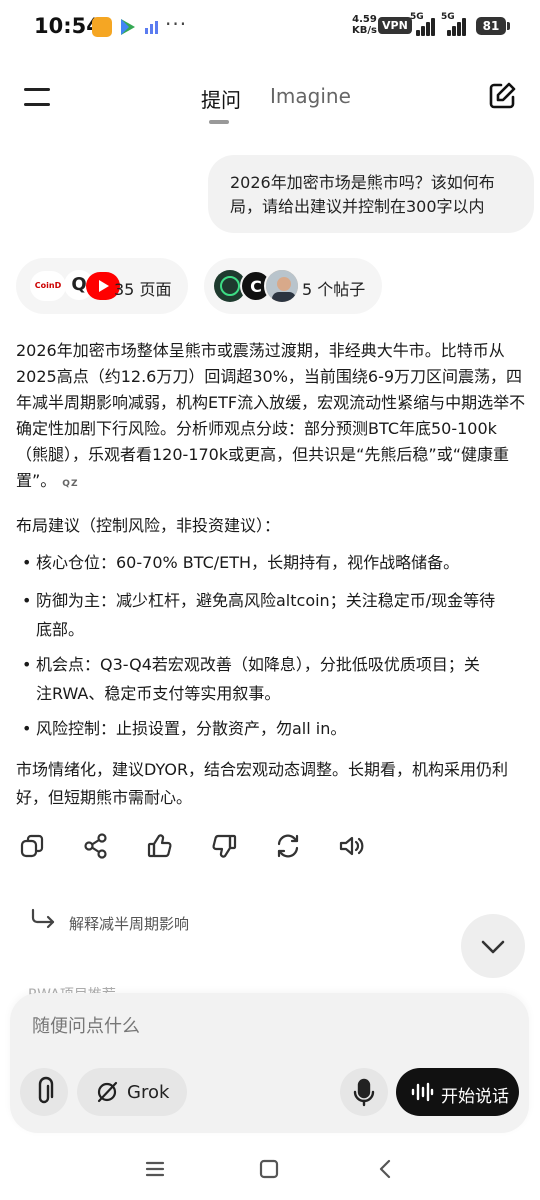  What do you see at coordinates (102, 27) in the screenshot?
I see `notification-app-icon` at bounding box center [102, 27].